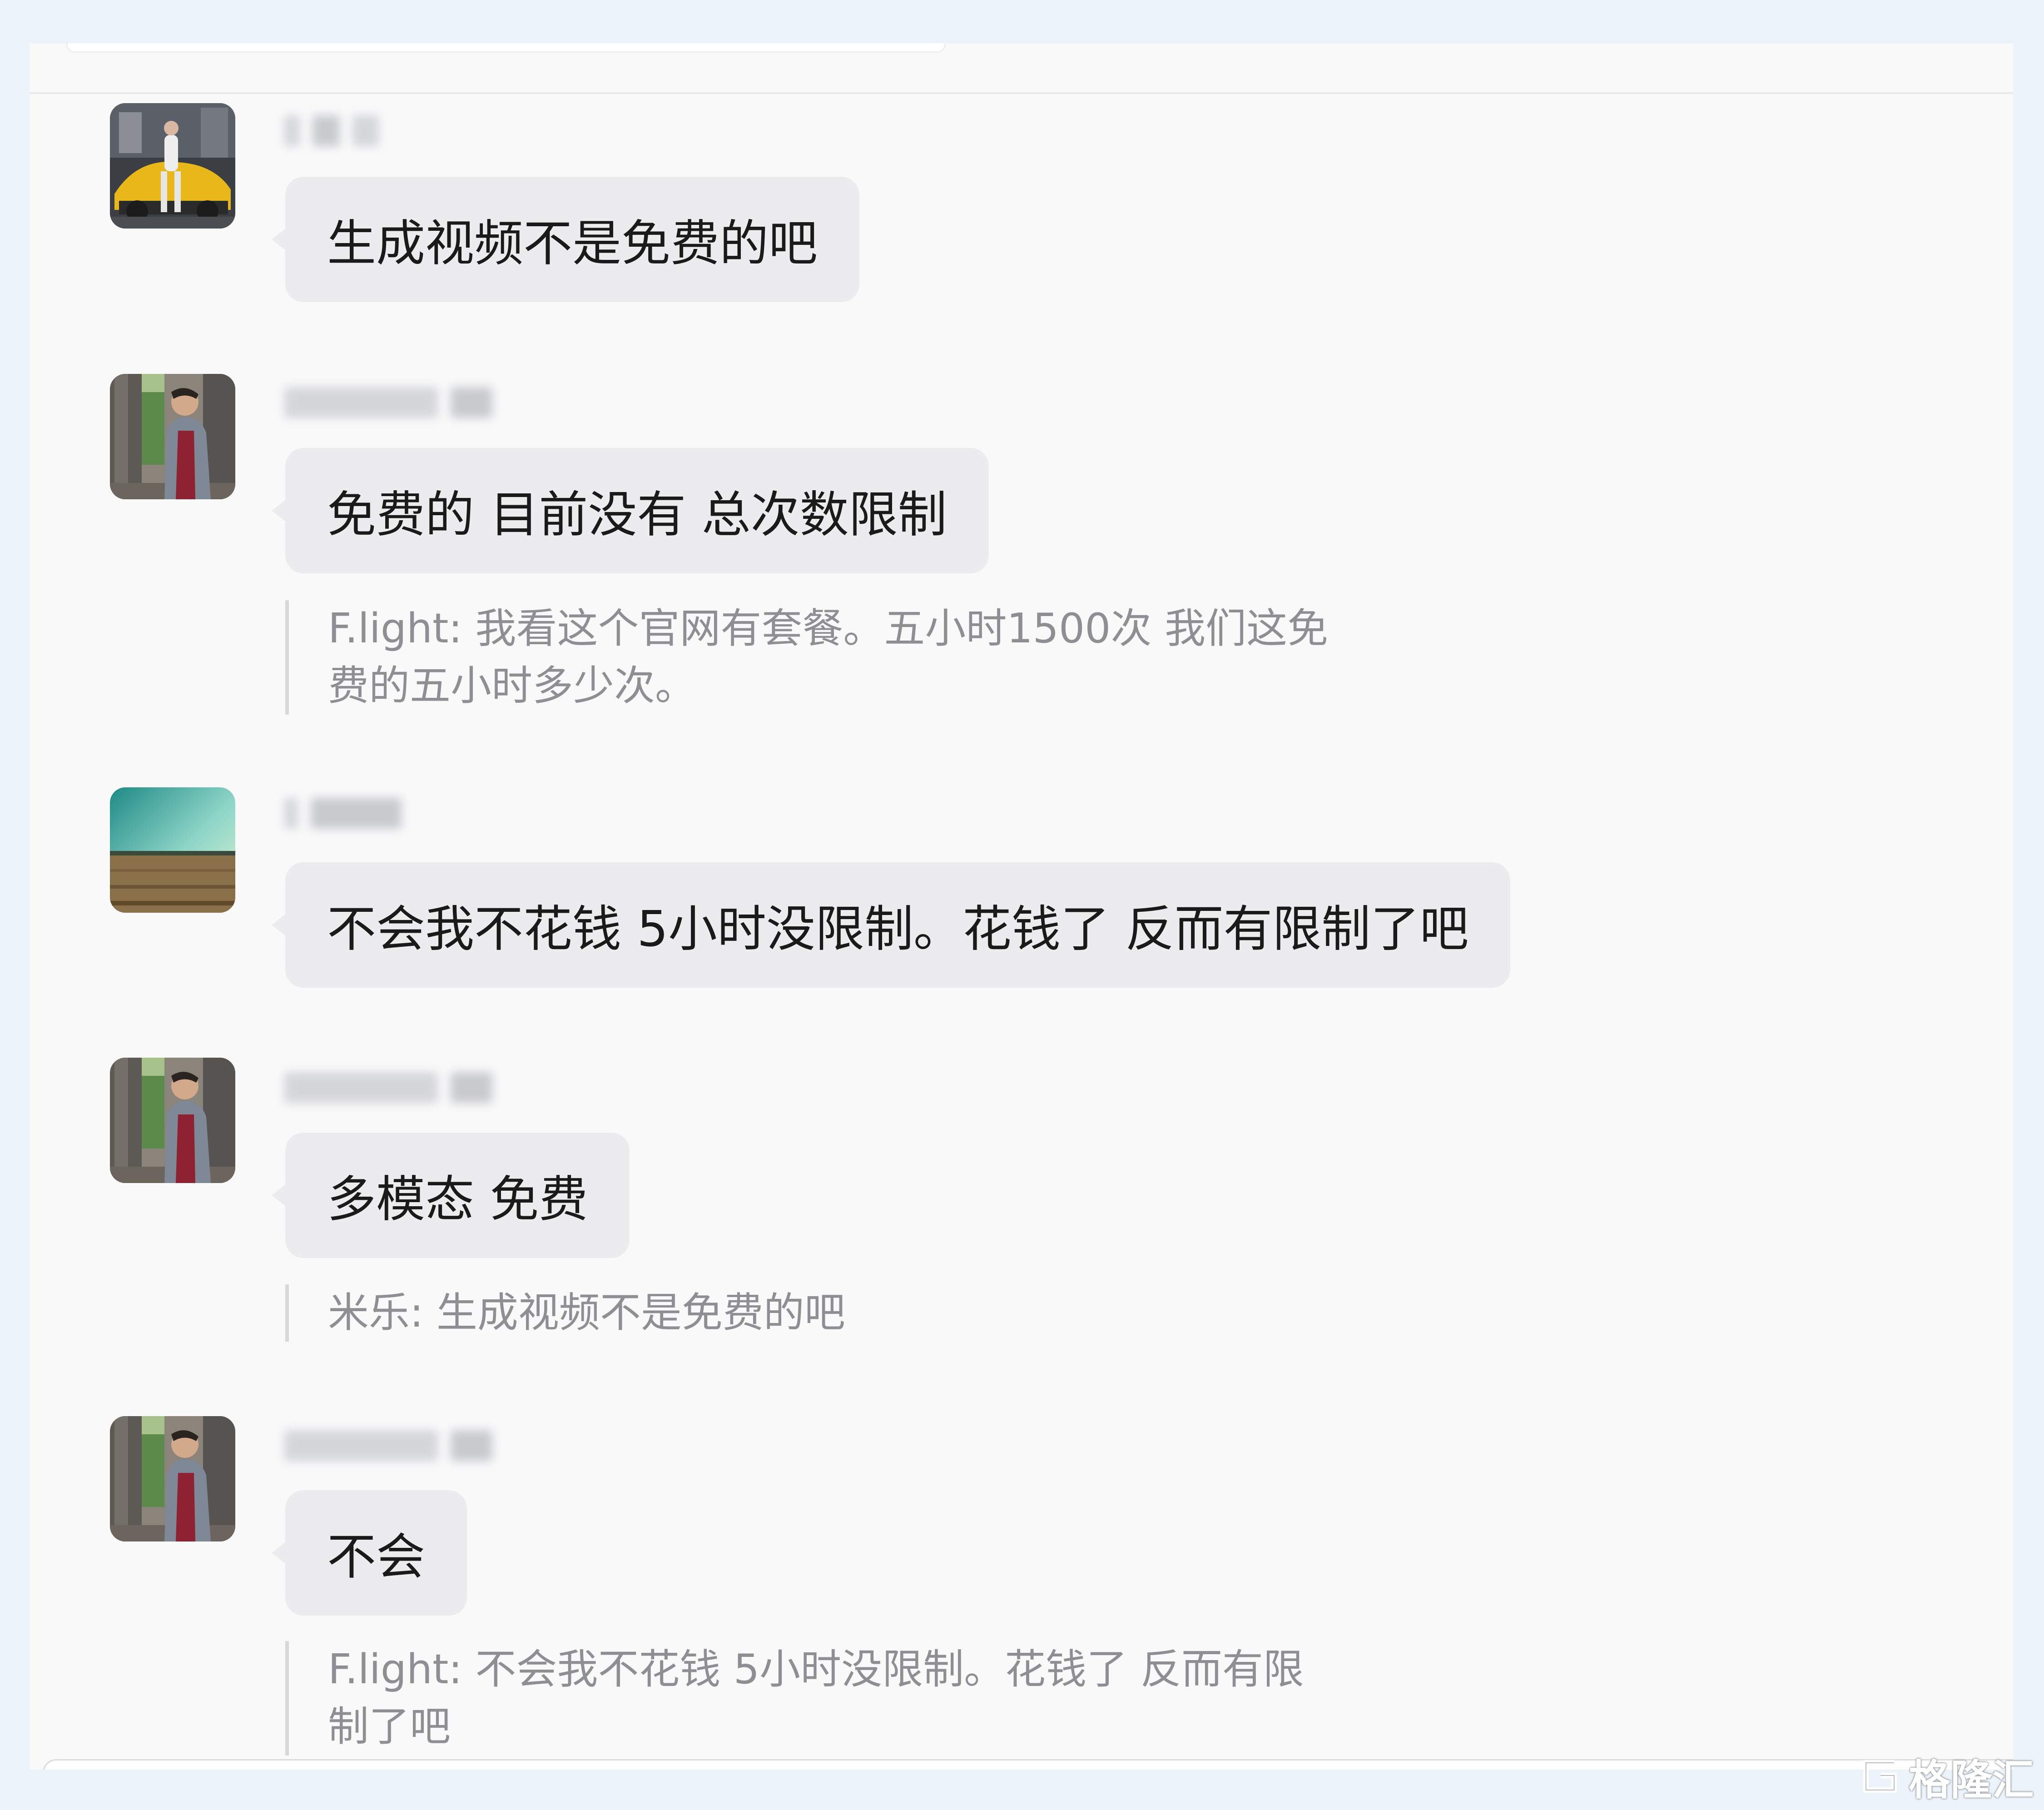 This screenshot has width=2044, height=1810. I want to click on message-bubble: 多模态 免费, so click(450, 1195).